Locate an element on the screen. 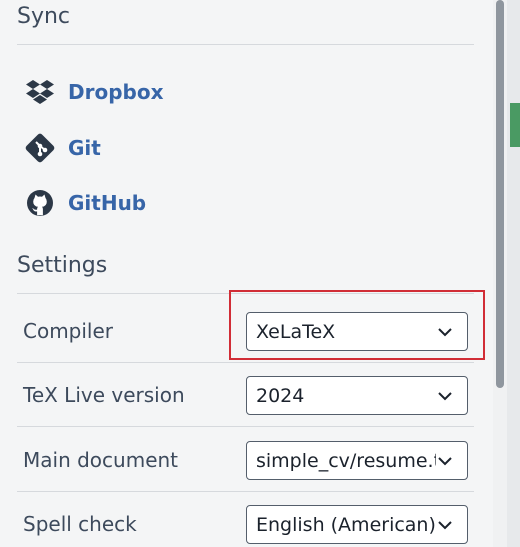  settings-divider is located at coordinates (245, 293).